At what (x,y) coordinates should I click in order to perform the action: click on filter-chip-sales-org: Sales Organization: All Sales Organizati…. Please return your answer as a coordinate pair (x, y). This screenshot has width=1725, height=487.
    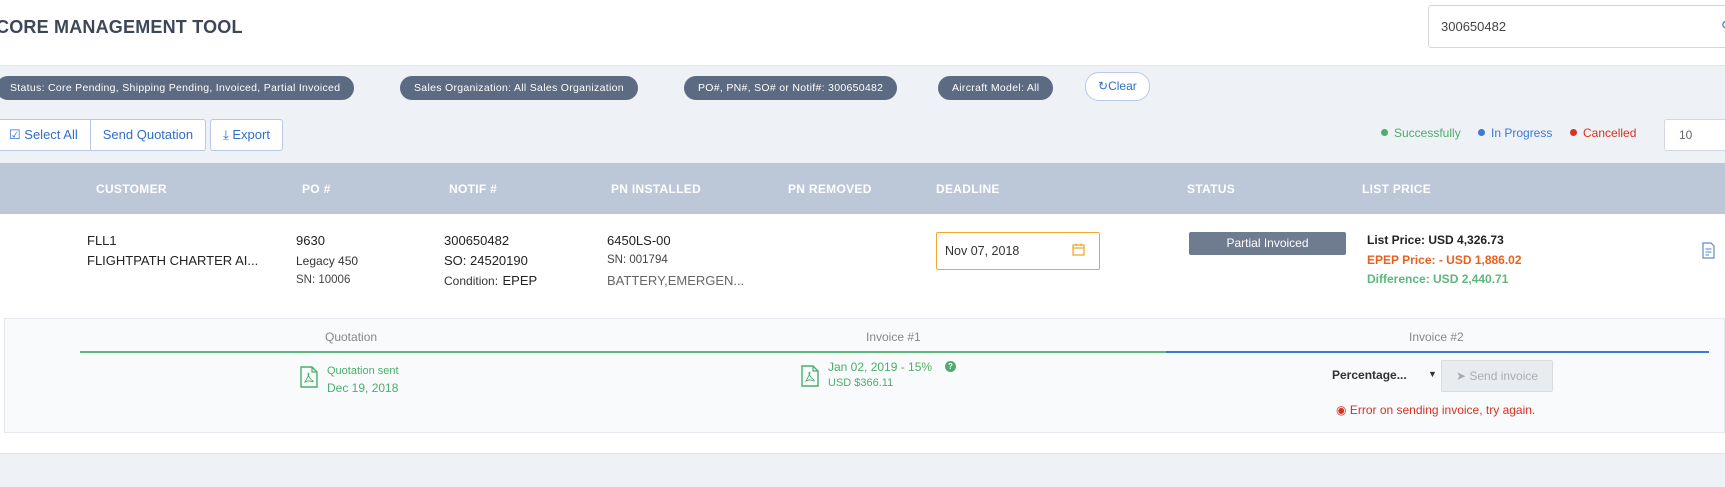
    Looking at the image, I should click on (519, 88).